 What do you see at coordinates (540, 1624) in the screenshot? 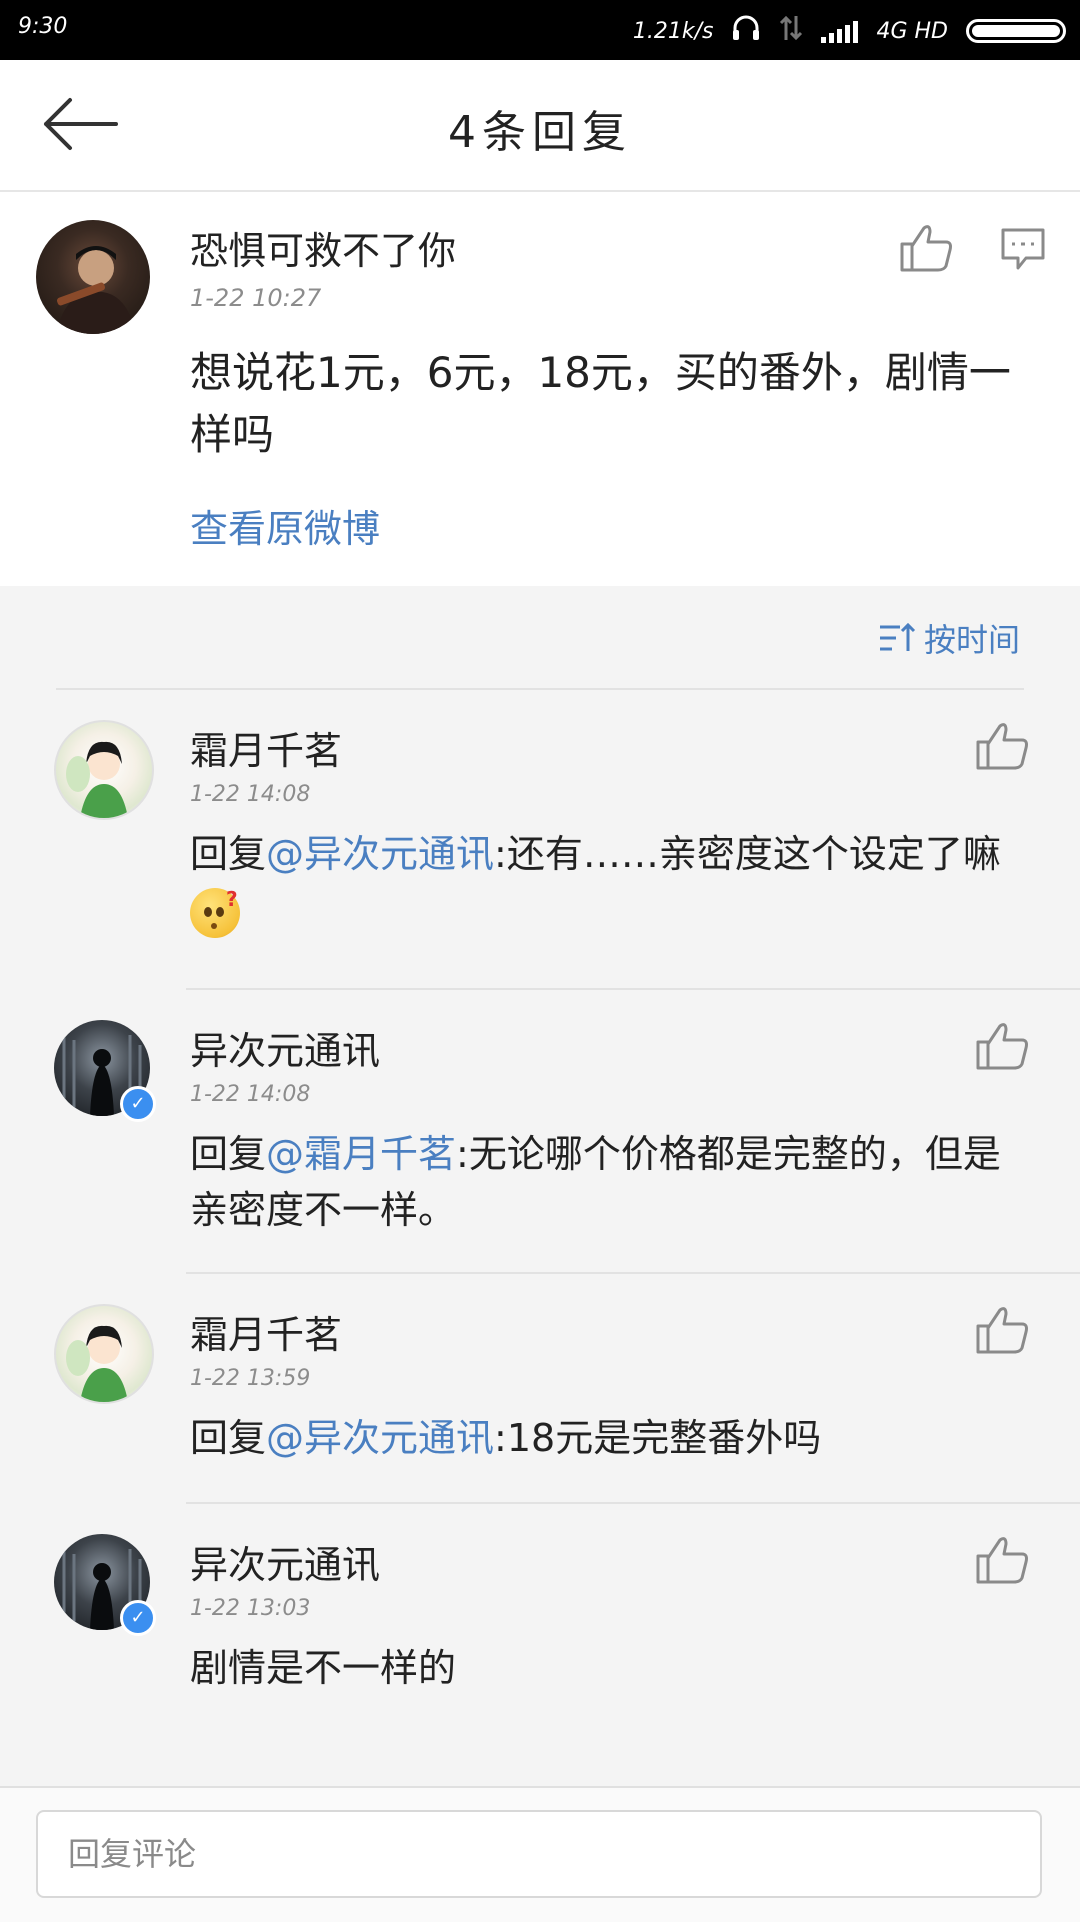
I see `reply-item: ✓ 异次元通讯 1-22 13:03 剧情是不一样的` at bounding box center [540, 1624].